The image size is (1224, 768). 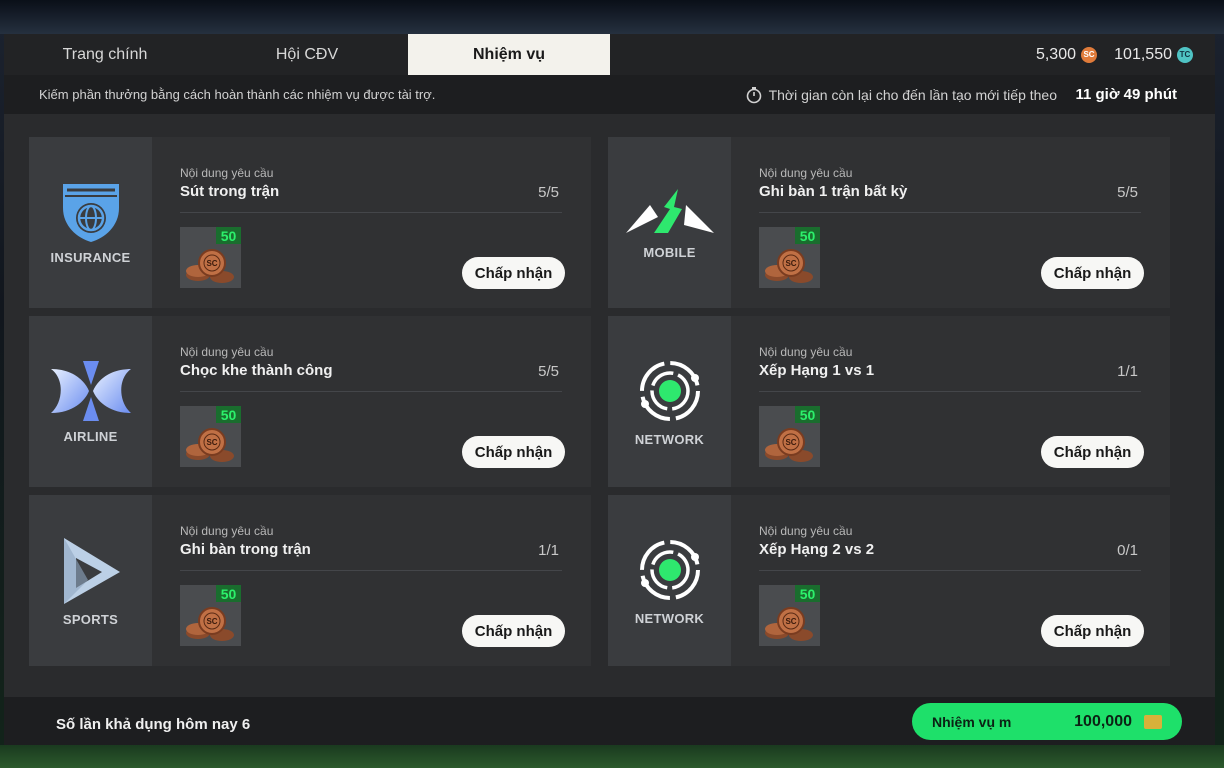 I want to click on mission-progress: 0/1, so click(x=1127, y=550).